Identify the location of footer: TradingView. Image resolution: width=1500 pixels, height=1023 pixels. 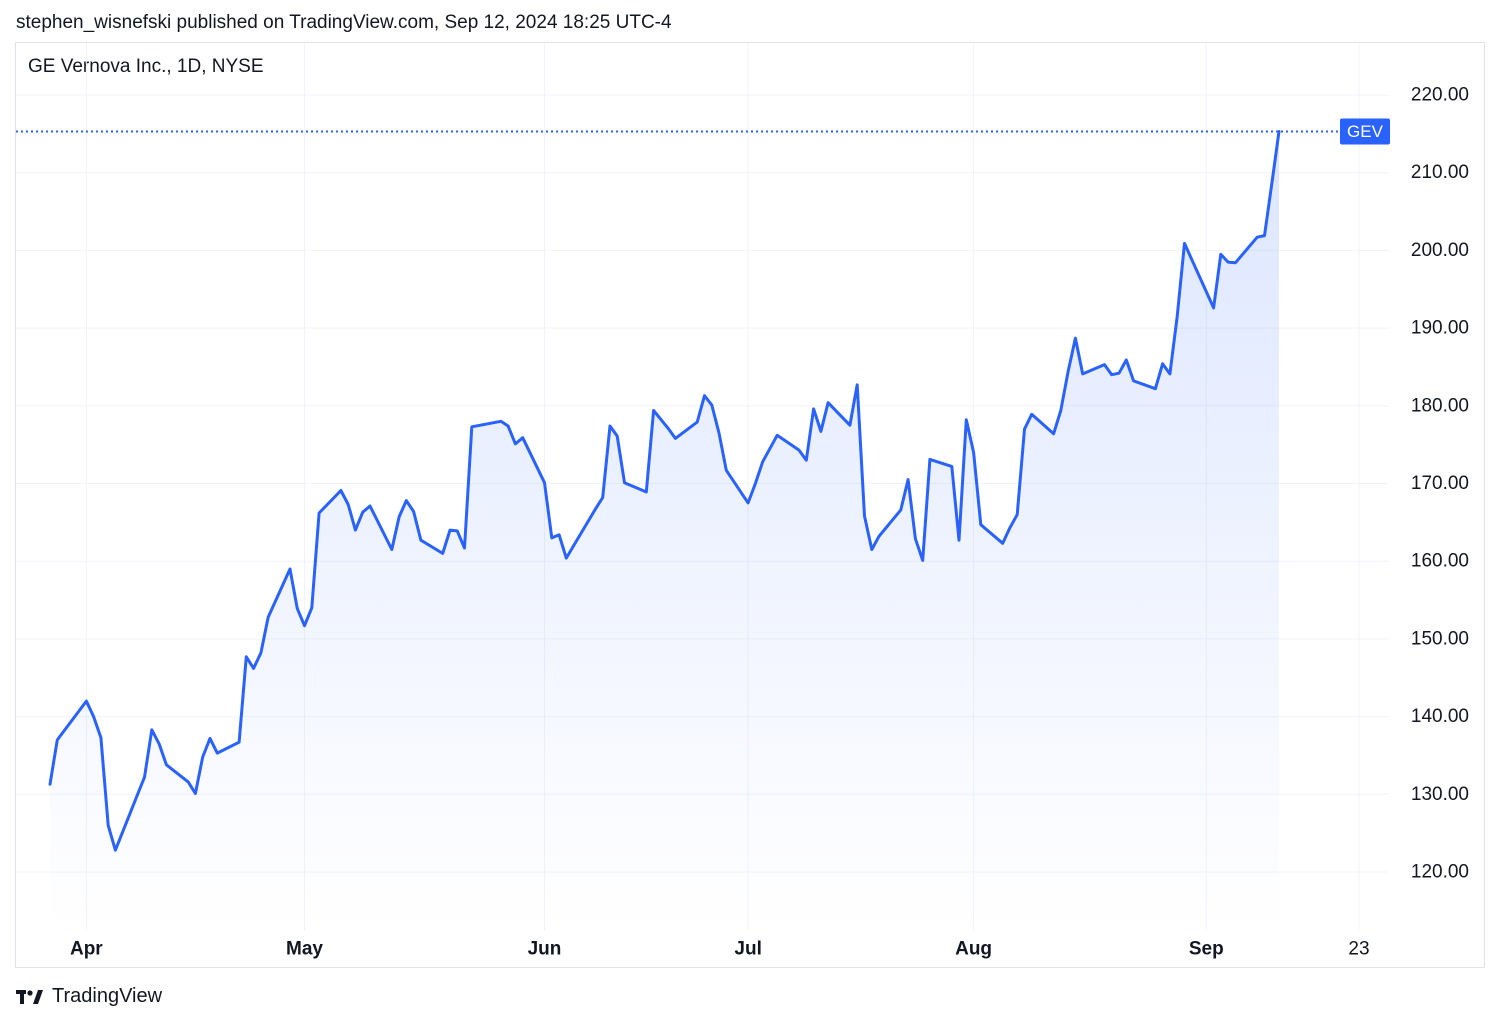
(89, 996).